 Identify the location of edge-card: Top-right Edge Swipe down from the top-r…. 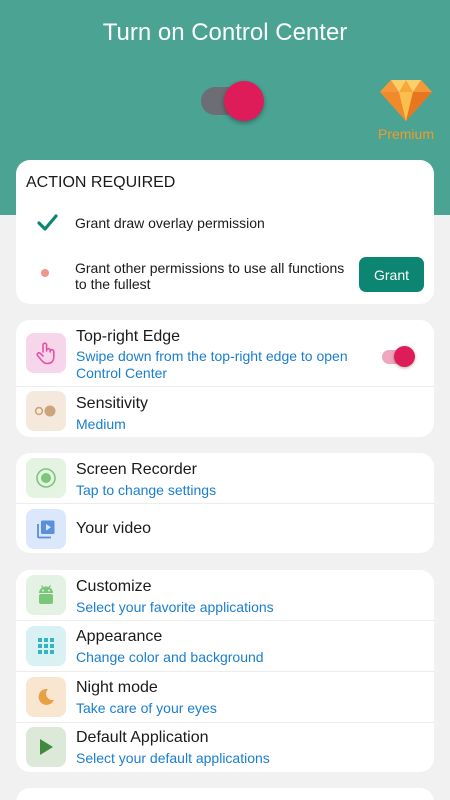
(225, 378).